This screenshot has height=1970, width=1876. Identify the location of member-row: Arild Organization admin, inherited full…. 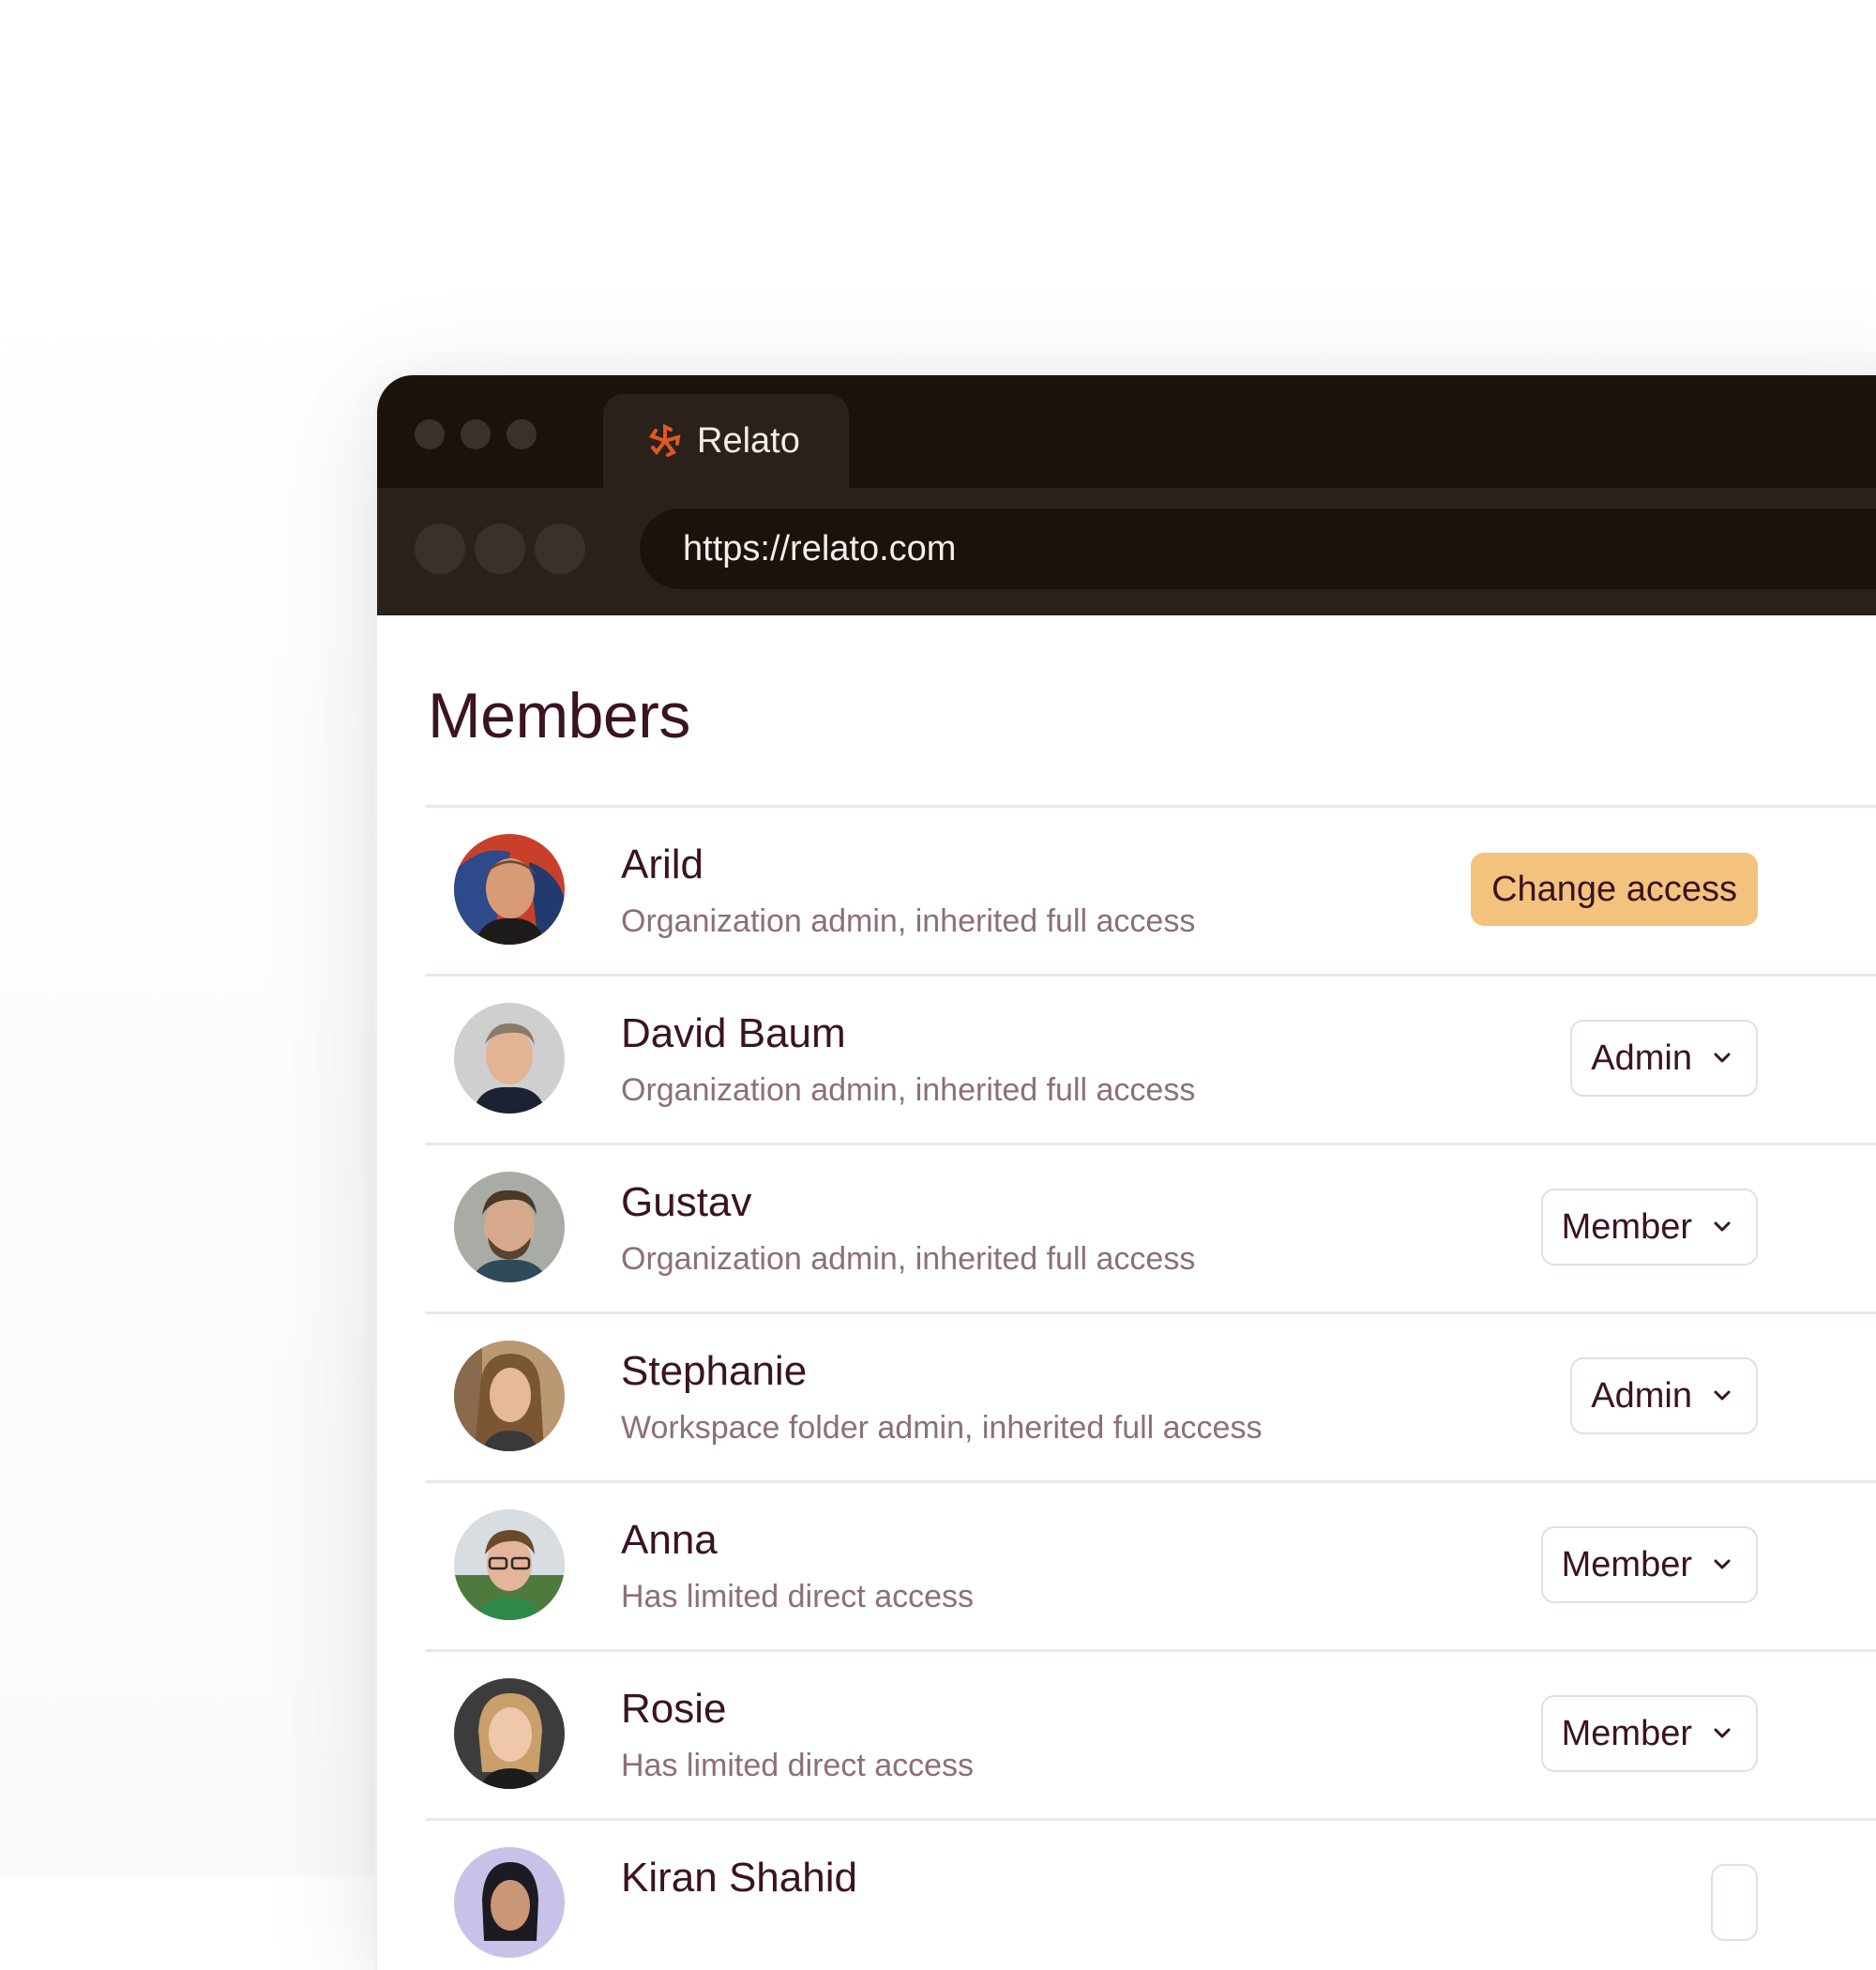
(1151, 892).